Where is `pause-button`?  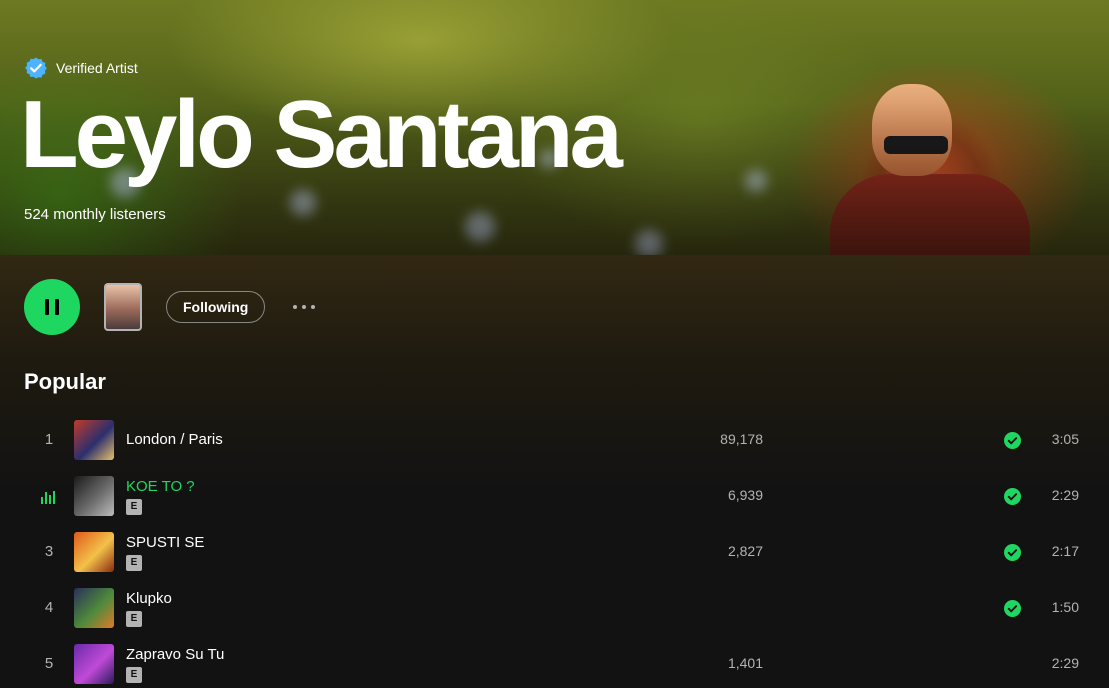
pause-button is located at coordinates (52, 307).